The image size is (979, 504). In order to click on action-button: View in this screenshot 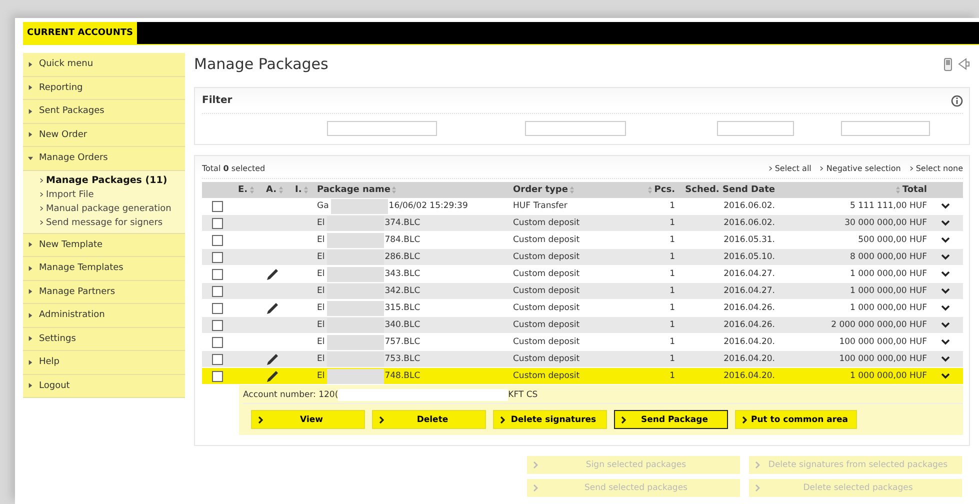, I will do `click(308, 419)`.